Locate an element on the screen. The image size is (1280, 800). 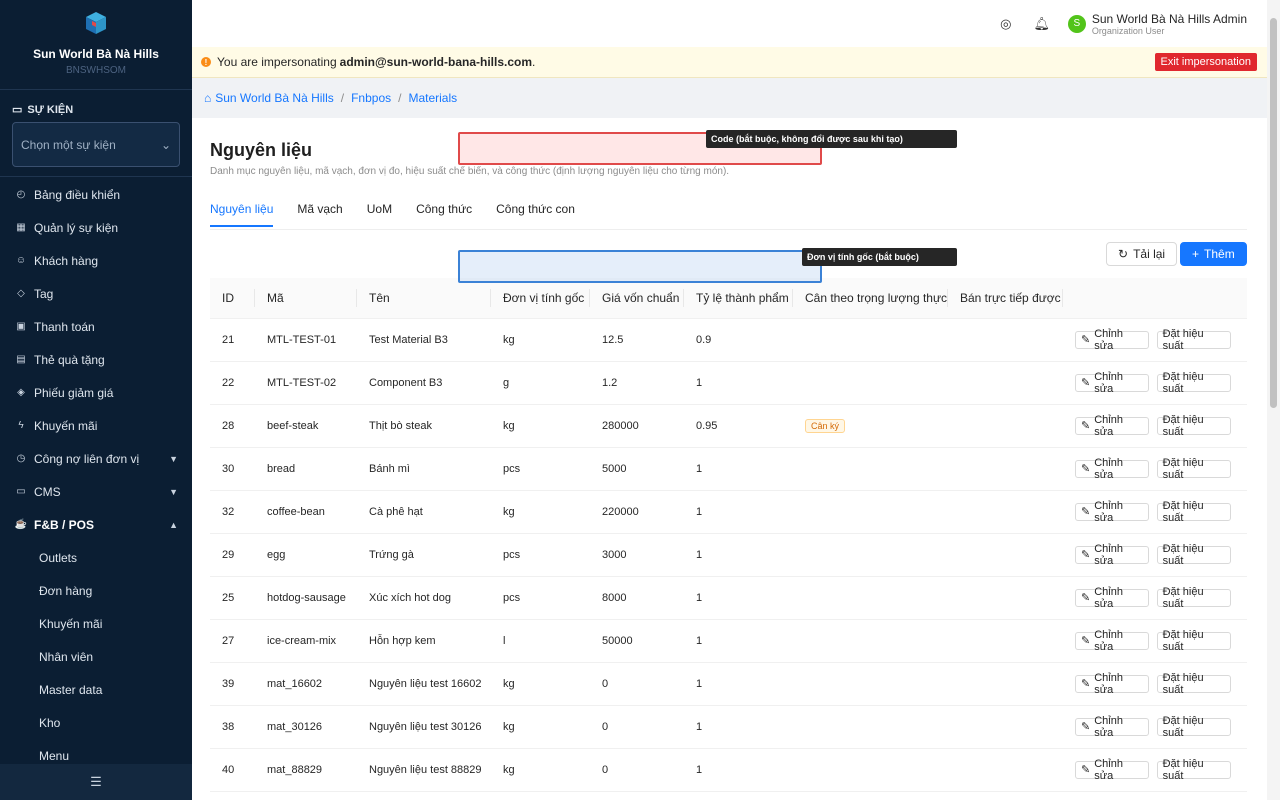
cell-yield: 1 is located at coordinates (738, 469).